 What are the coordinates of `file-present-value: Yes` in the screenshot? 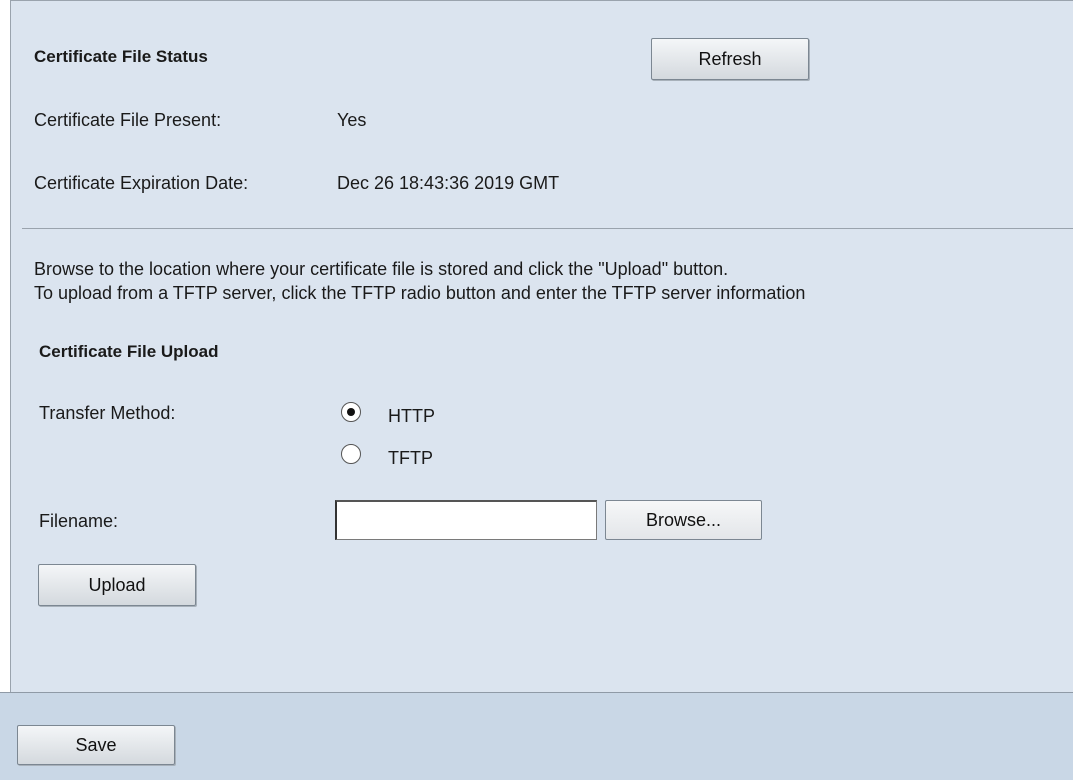 It's located at (352, 120).